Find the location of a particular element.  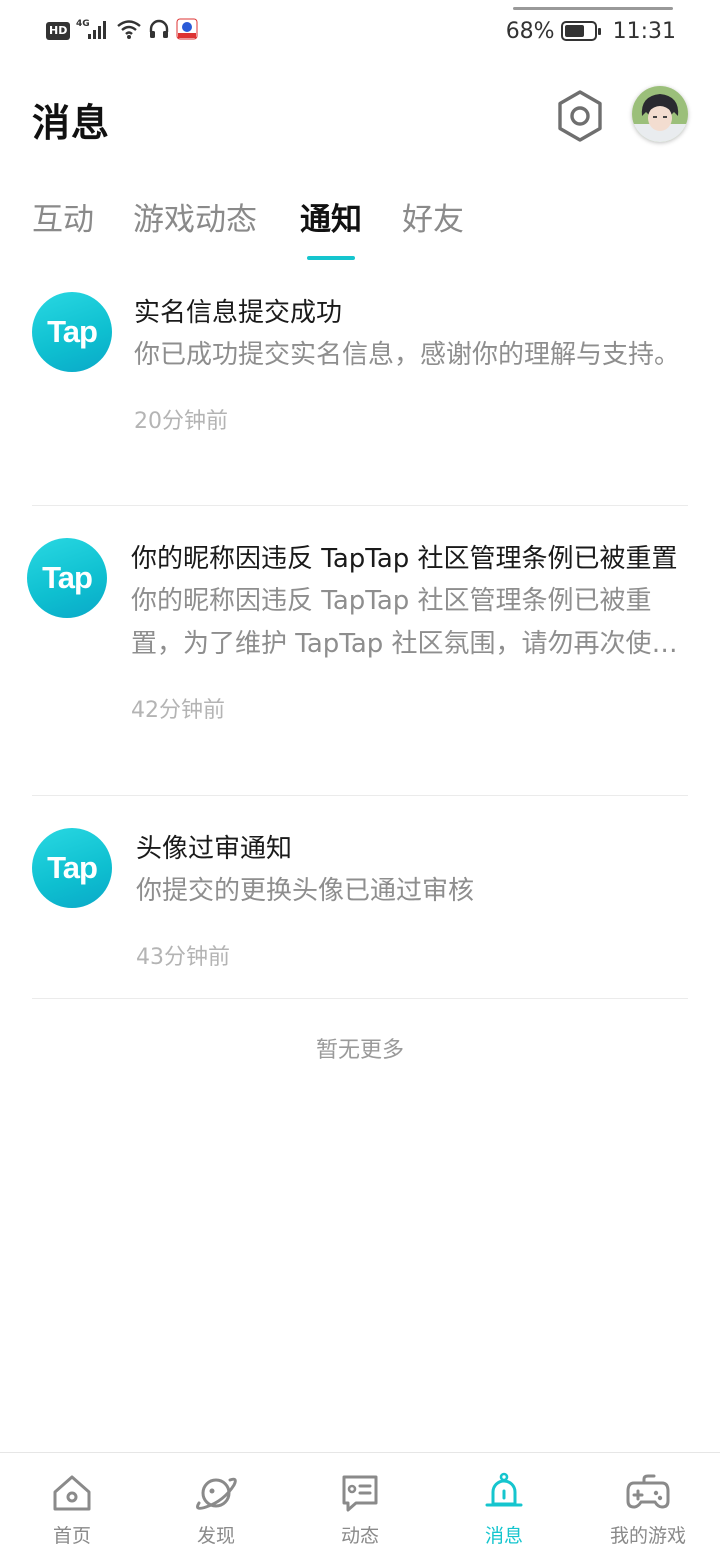

chat-icon is located at coordinates (360, 1493).